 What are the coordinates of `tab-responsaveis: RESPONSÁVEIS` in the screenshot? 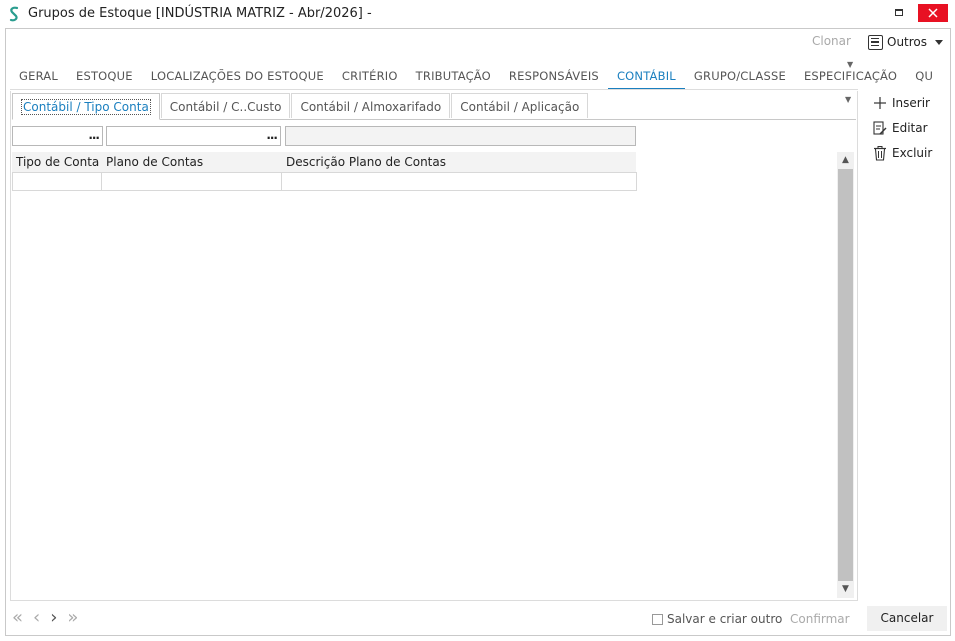 It's located at (554, 77).